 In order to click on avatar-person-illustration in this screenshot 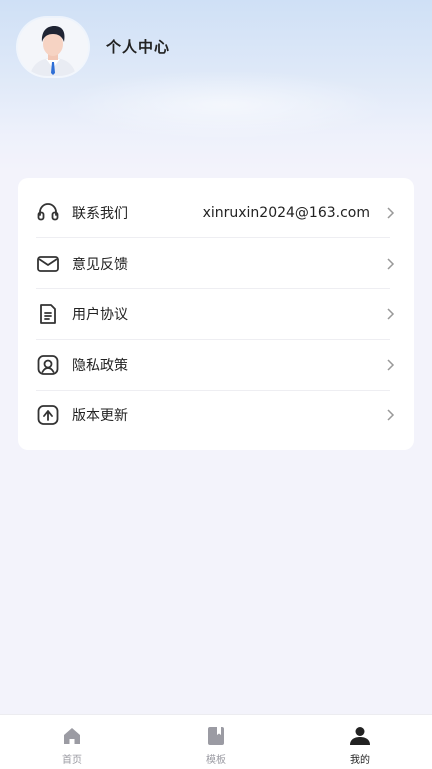, I will do `click(53, 47)`.